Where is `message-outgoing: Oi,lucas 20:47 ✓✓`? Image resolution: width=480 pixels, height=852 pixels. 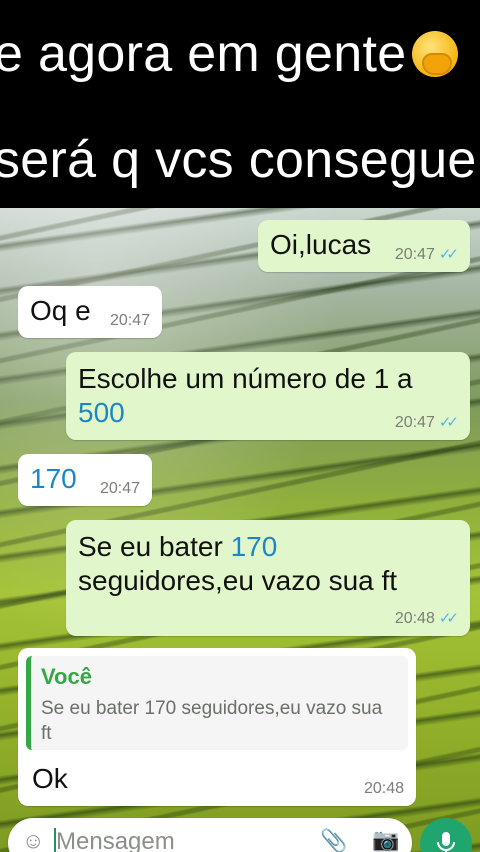 message-outgoing: Oi,lucas 20:47 ✓✓ is located at coordinates (364, 246).